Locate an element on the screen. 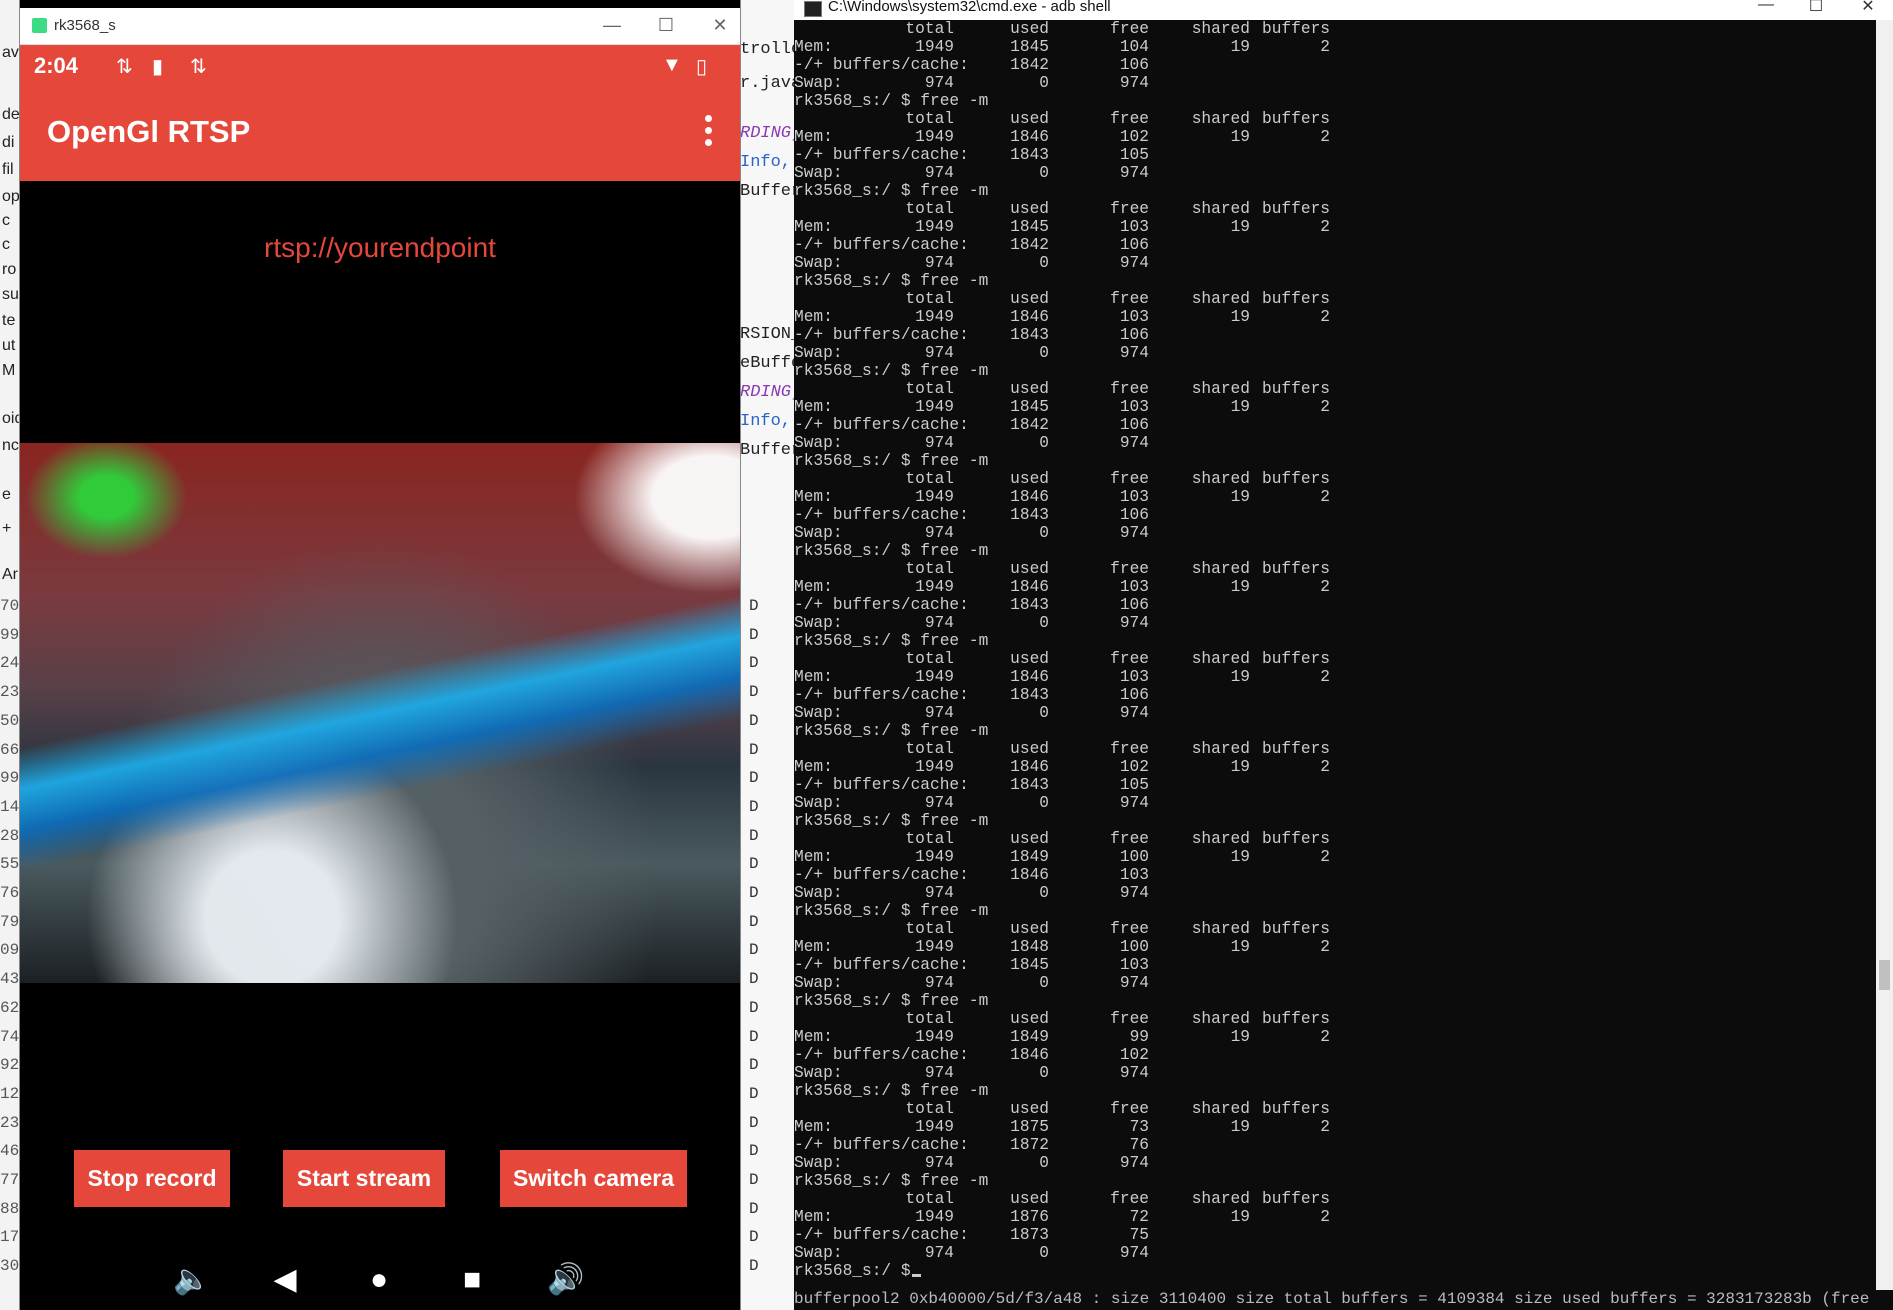 This screenshot has width=1893, height=1310. terminal-mem-row: Mem: 1949 1849 99 19 2 is located at coordinates (1062, 1037).